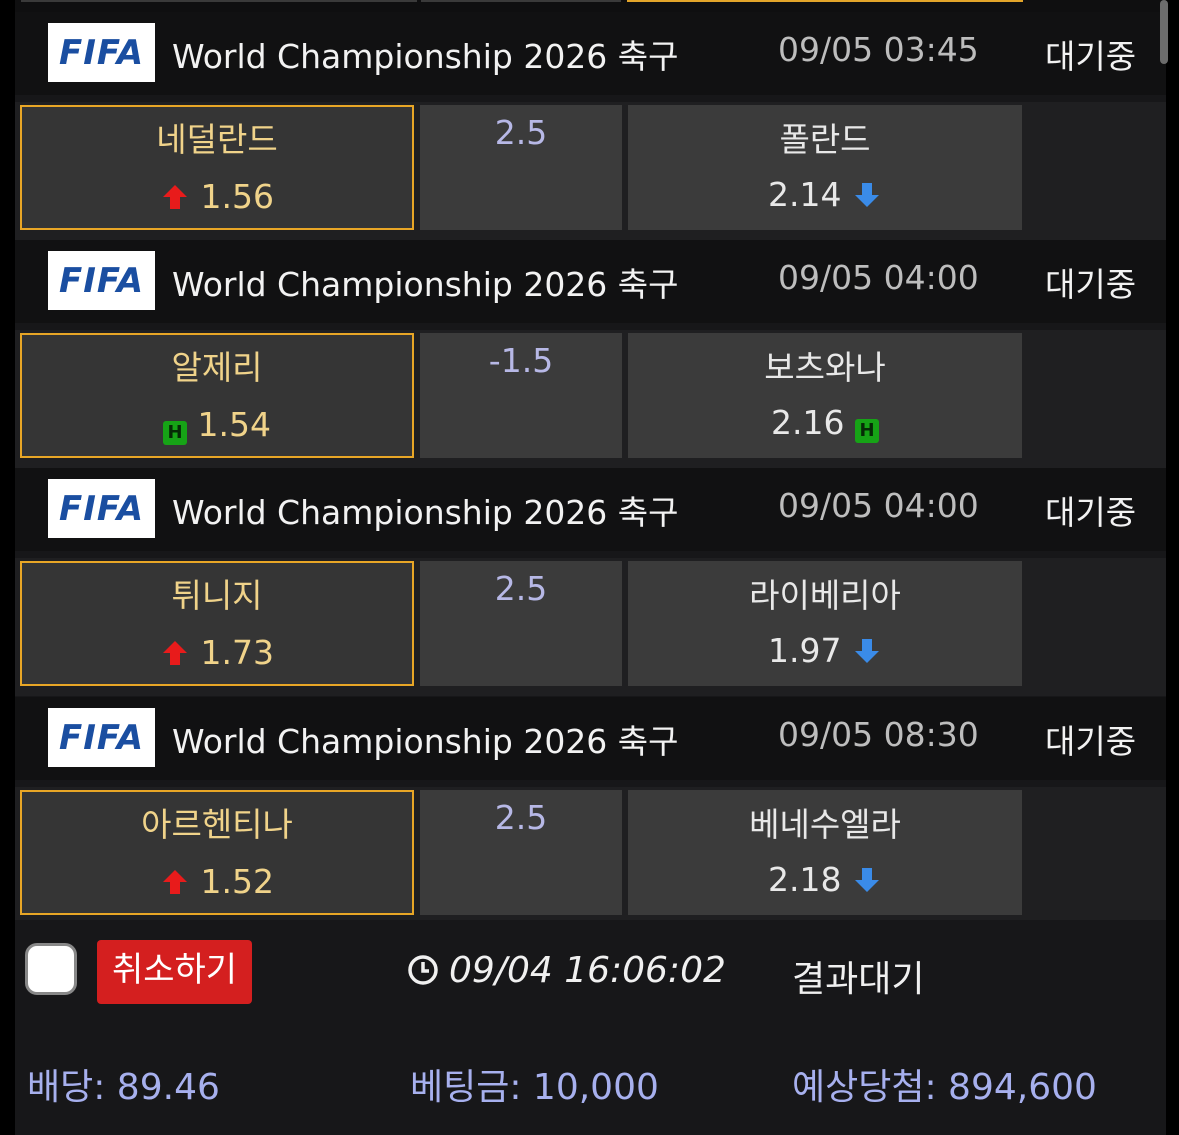 This screenshot has height=1135, width=1179. Describe the element at coordinates (51, 969) in the screenshot. I see `select-bet-checkbox` at that location.